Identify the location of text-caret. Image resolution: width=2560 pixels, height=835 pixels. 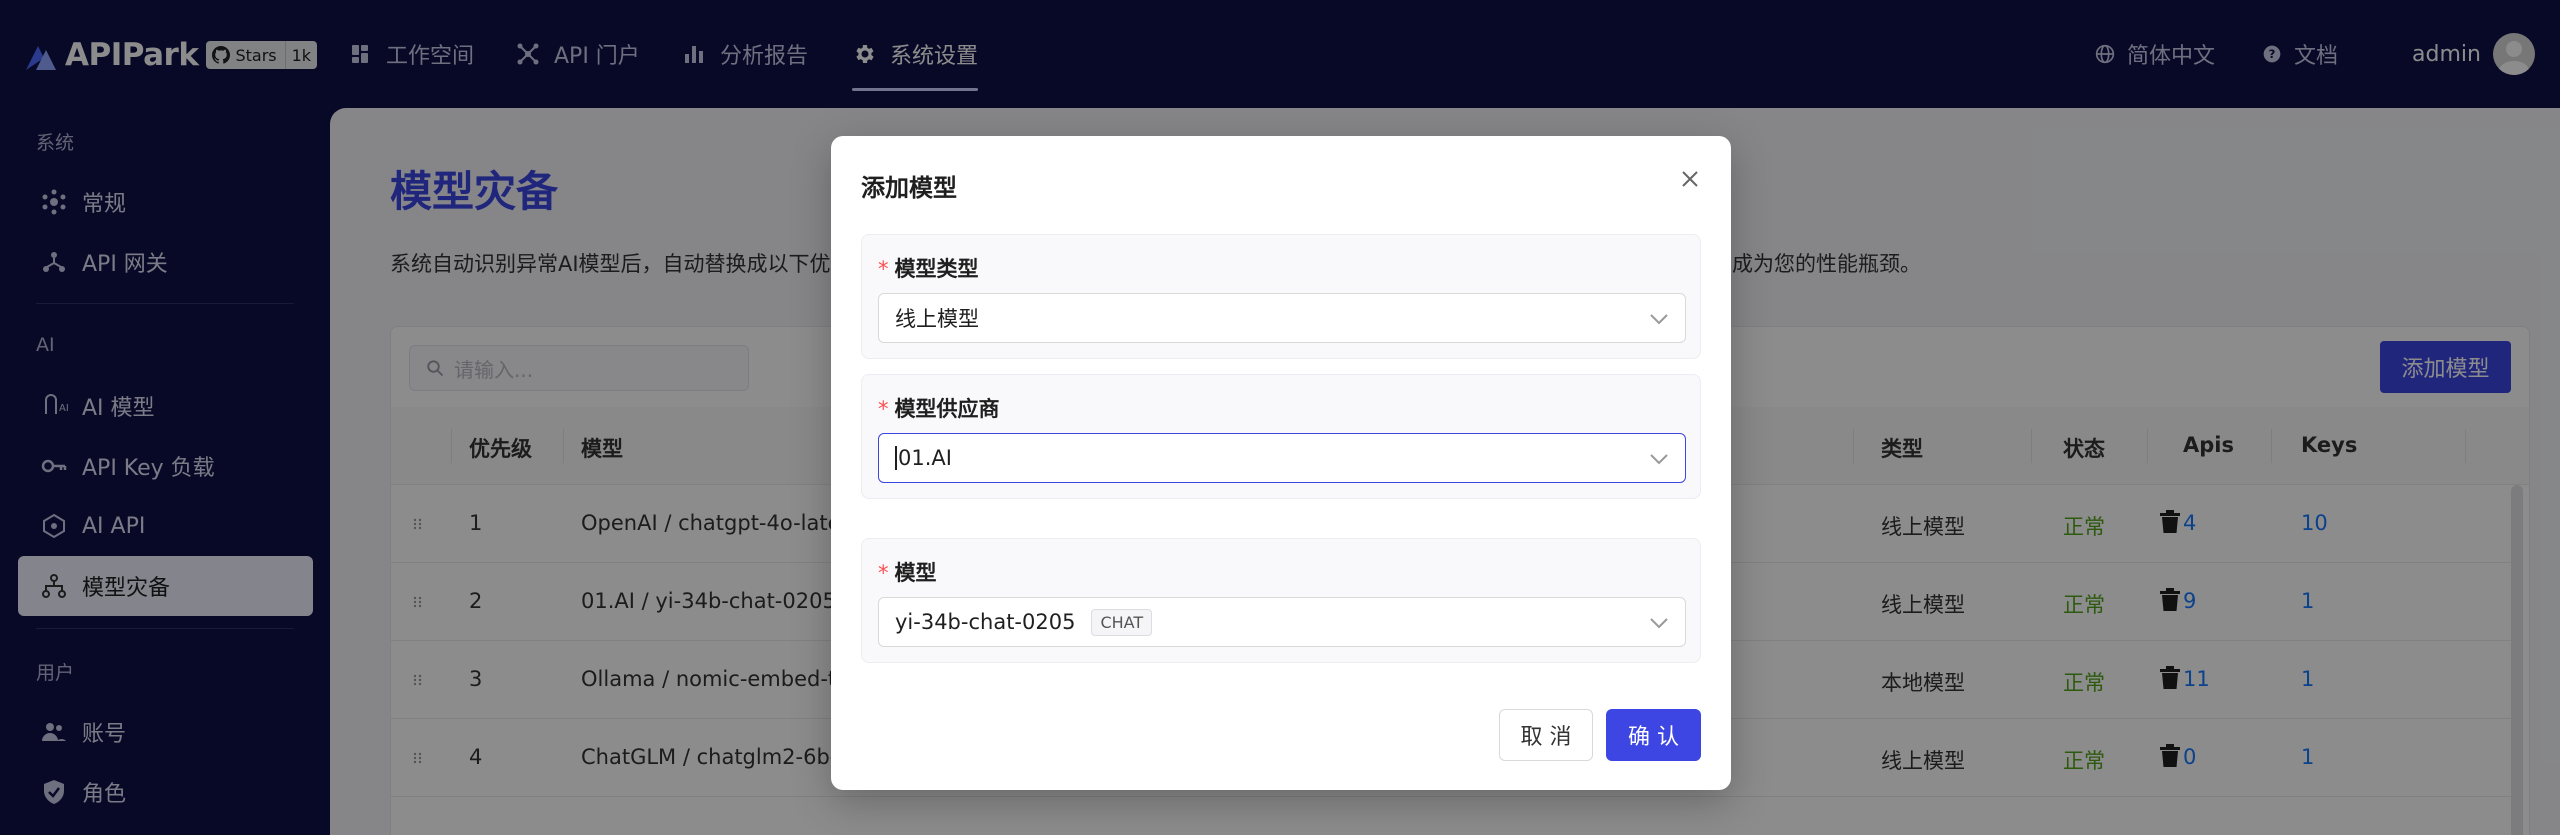
(896, 458).